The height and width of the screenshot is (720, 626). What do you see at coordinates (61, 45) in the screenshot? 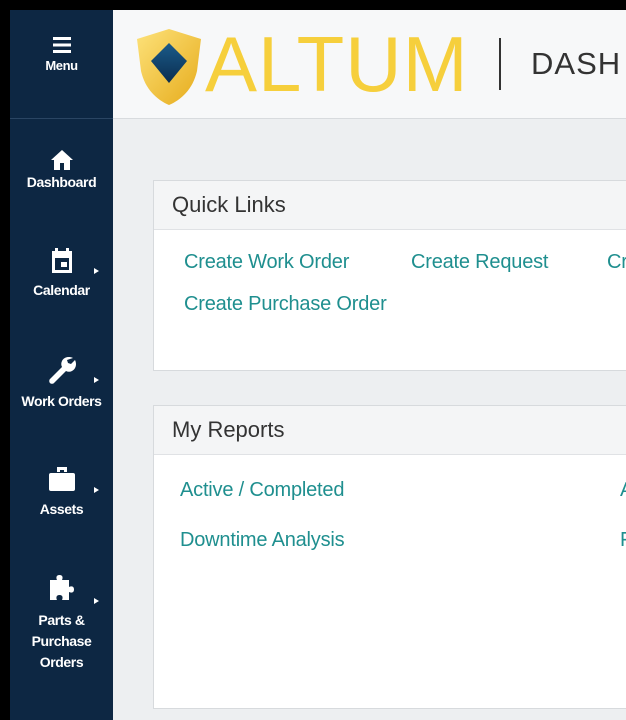
I see `hamburger-icon` at bounding box center [61, 45].